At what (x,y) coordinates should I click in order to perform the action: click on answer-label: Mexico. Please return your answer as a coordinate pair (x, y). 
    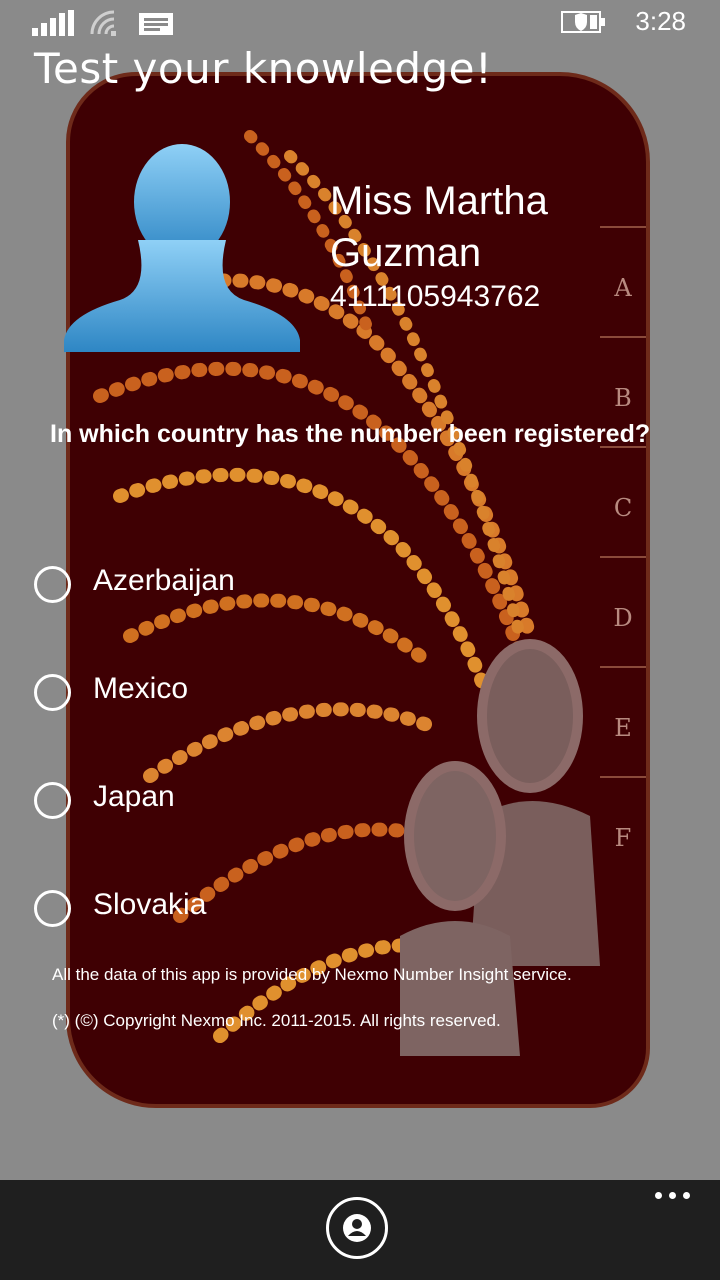
    Looking at the image, I should click on (141, 688).